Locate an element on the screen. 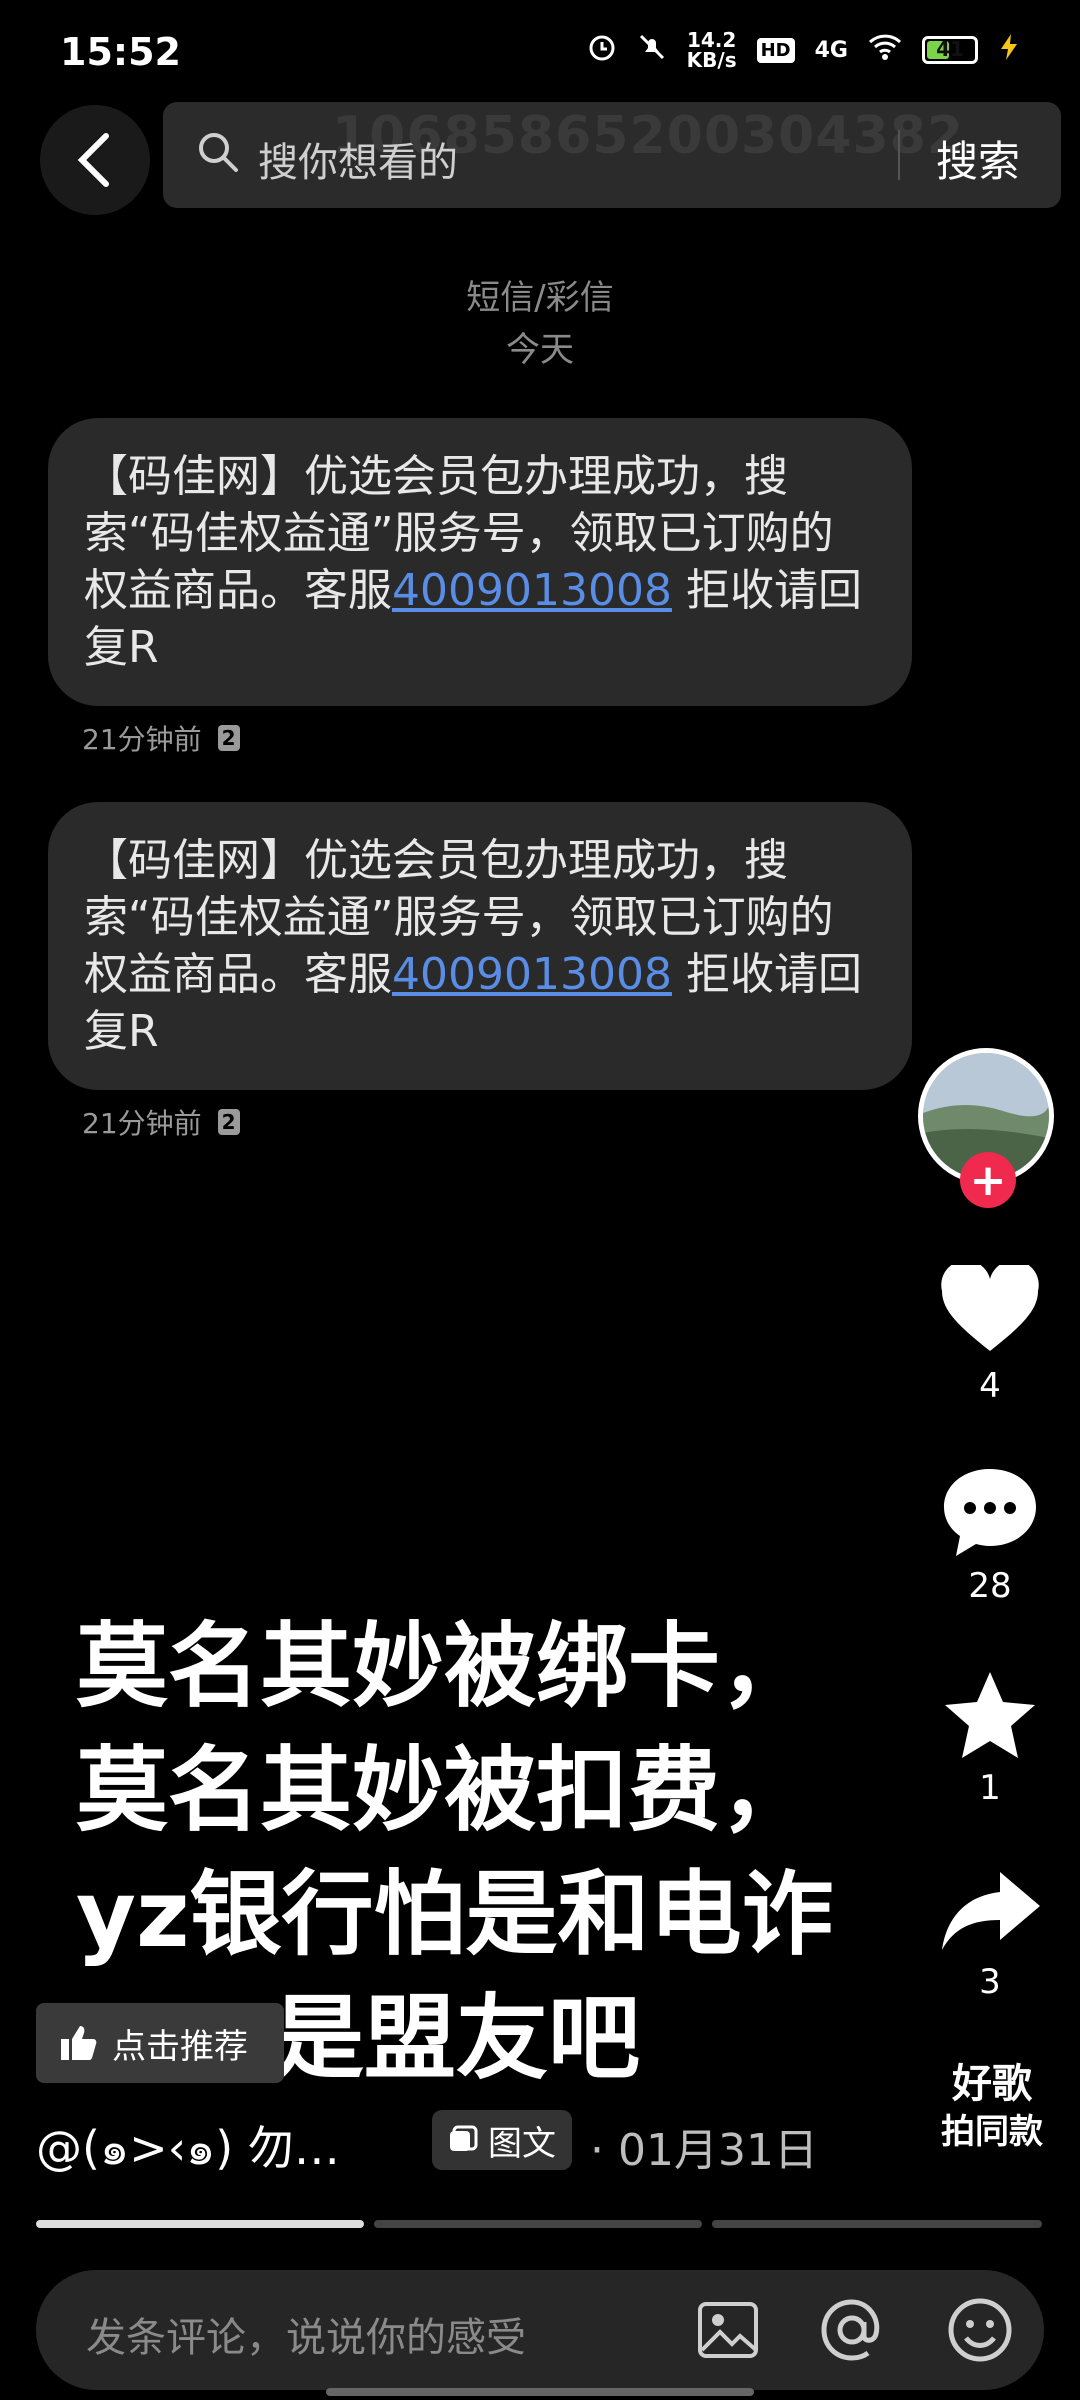  search-button: 搜索 is located at coordinates (978, 158).